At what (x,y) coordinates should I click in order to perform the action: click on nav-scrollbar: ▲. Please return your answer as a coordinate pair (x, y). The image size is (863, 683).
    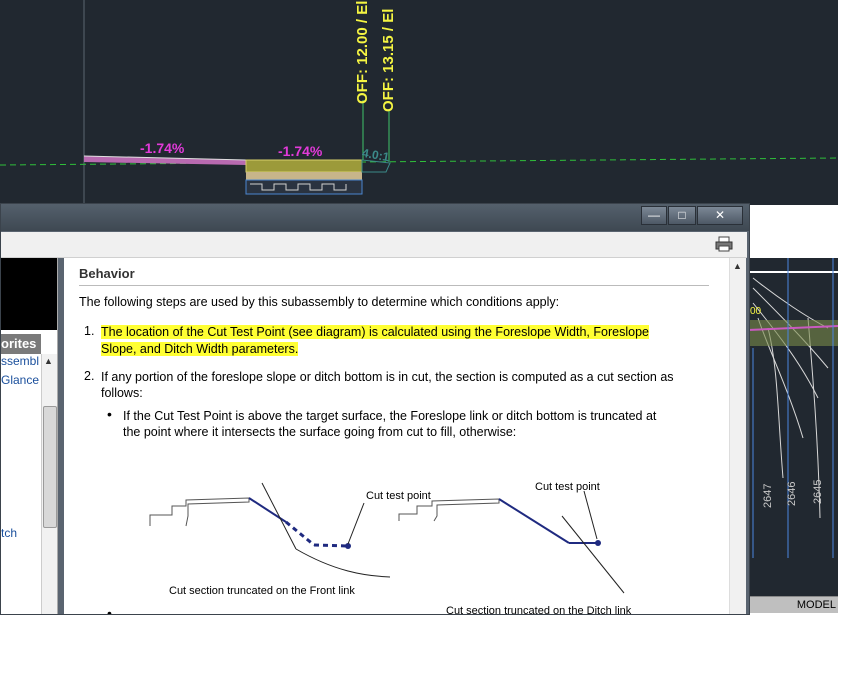
    Looking at the image, I should click on (49, 484).